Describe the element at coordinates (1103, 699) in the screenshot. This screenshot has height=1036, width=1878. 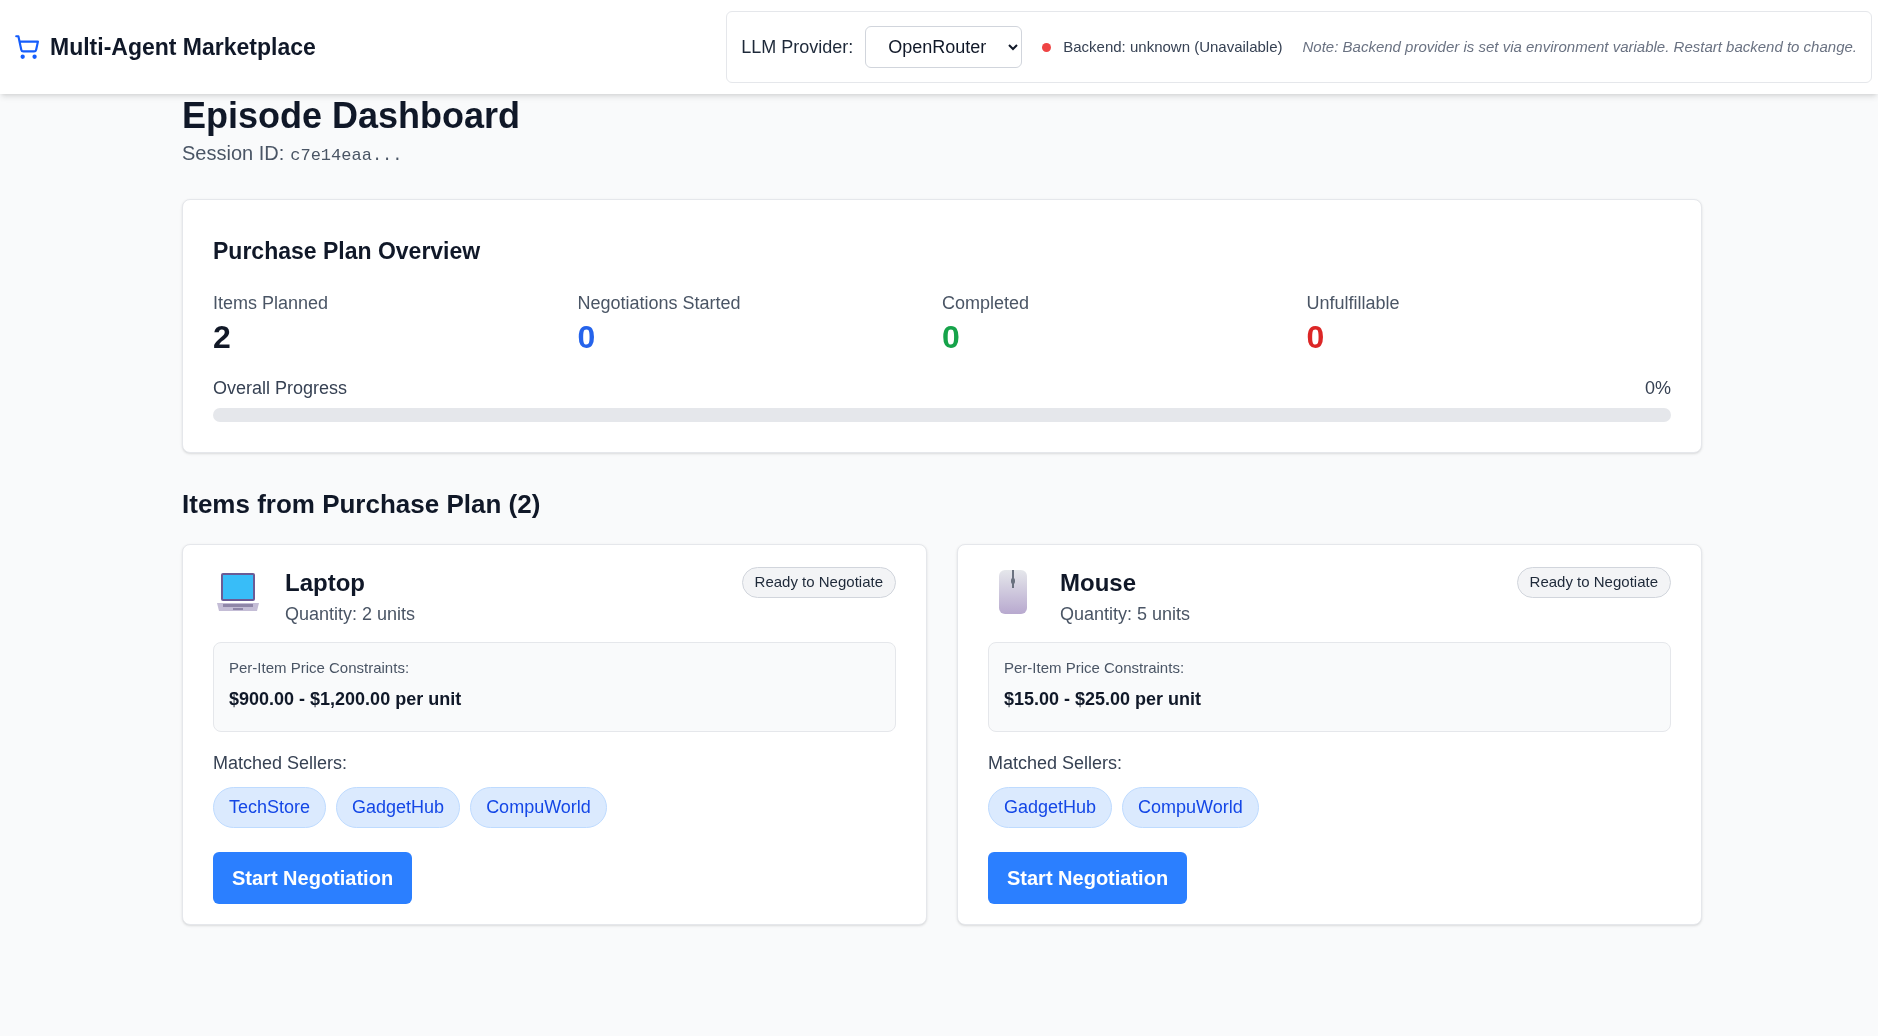
I see `price-range: $15.00 - $25.00 per unit` at that location.